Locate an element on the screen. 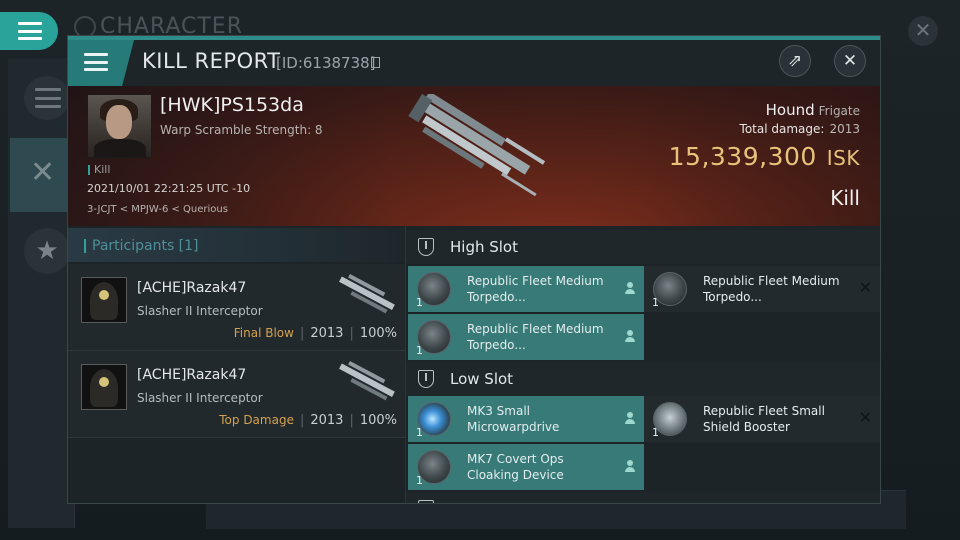  close-button: ✕ is located at coordinates (850, 61).